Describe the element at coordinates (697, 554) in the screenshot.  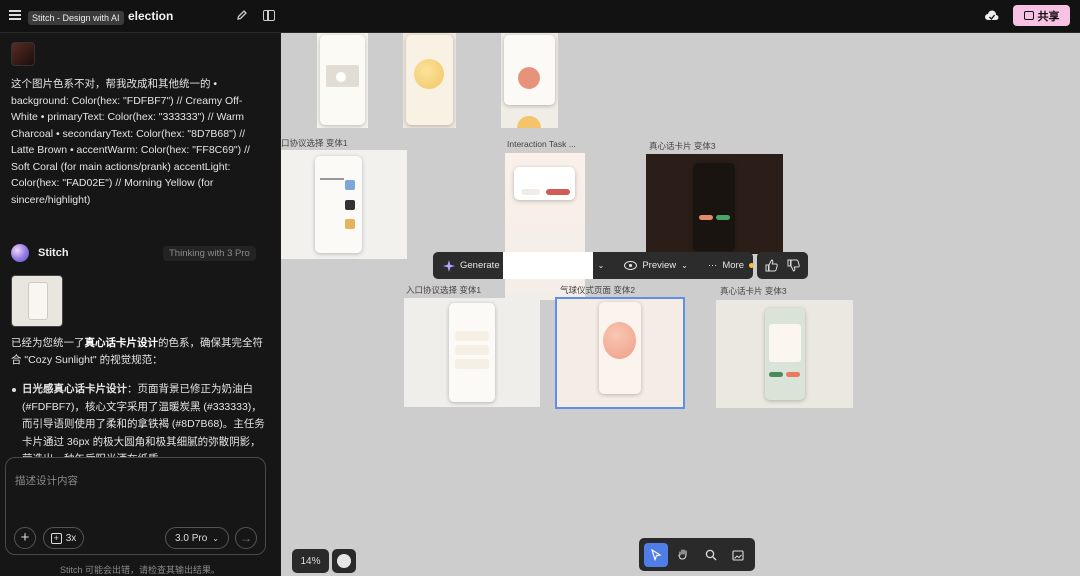
I see `canvas-tools` at that location.